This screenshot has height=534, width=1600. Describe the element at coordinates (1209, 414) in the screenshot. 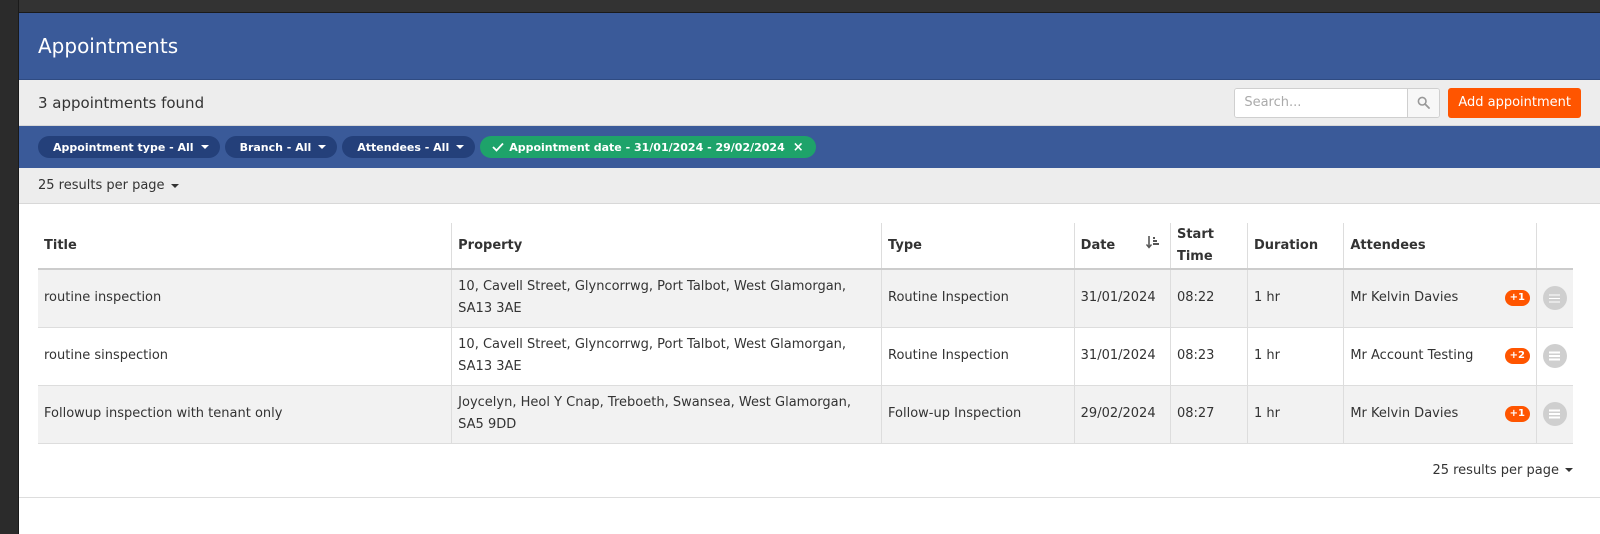

I see `cell-start-time: 08:27` at that location.